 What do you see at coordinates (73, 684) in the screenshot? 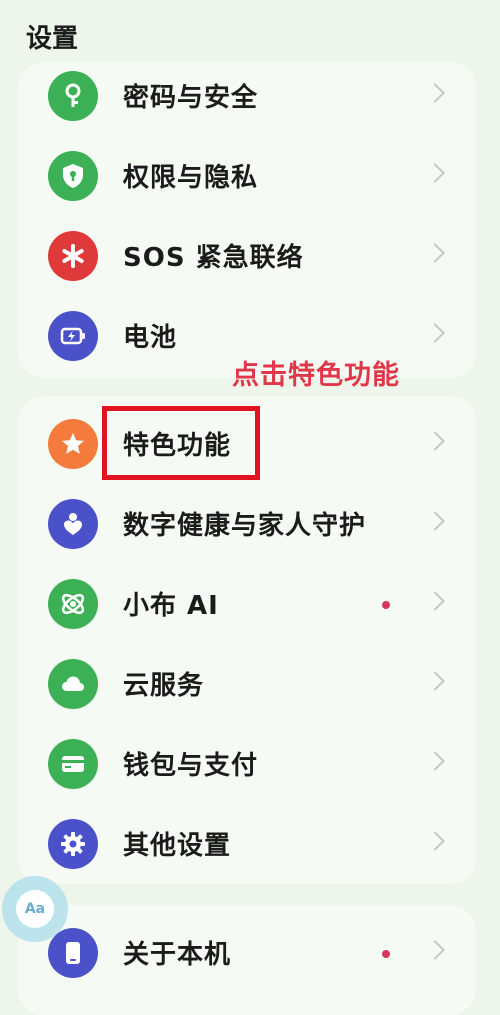
I see `cloud-icon` at bounding box center [73, 684].